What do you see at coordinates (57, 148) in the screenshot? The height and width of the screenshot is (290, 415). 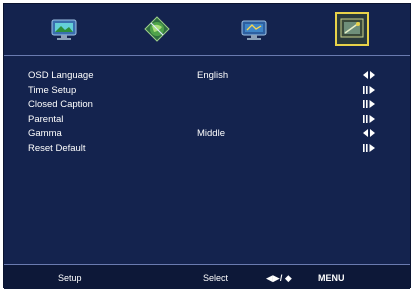 I see `menu-item-label: Reset Default` at bounding box center [57, 148].